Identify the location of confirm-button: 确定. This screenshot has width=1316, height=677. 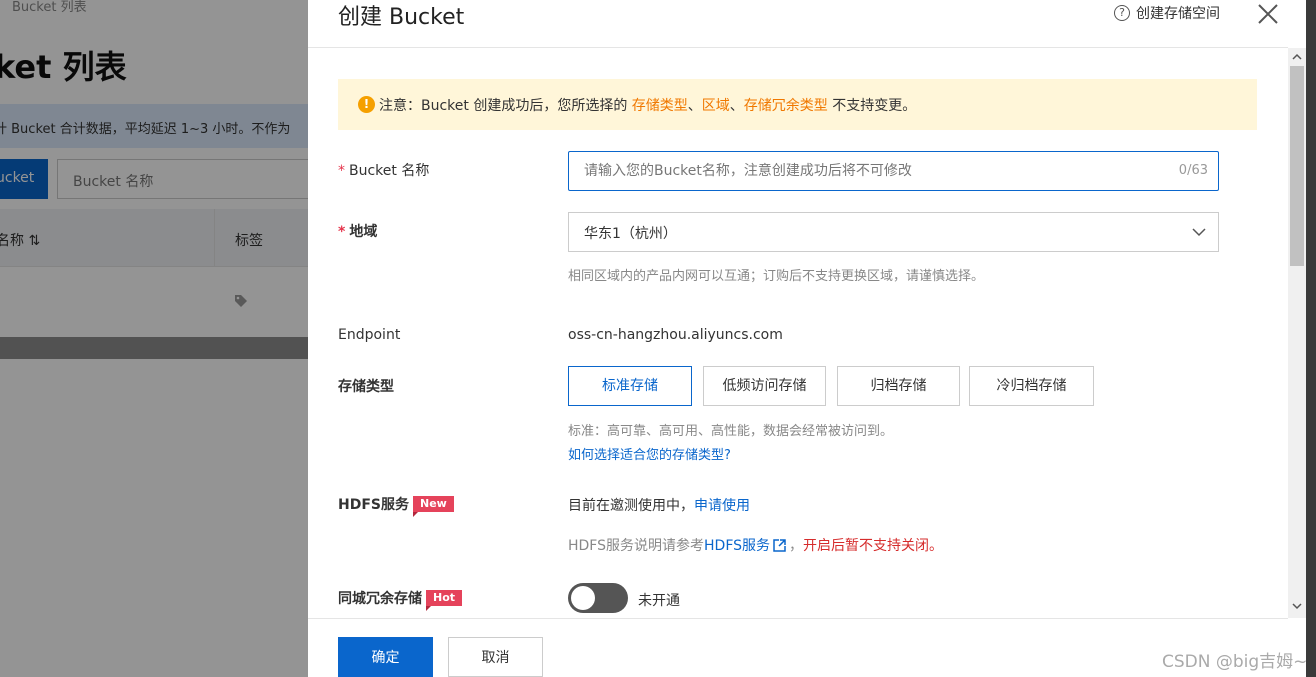
(385, 657).